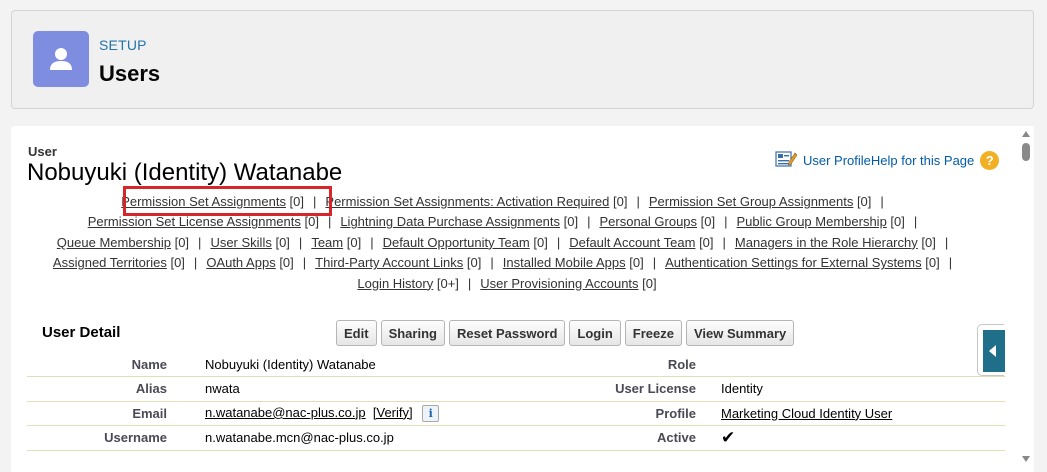 This screenshot has width=1047, height=472. Describe the element at coordinates (990, 160) in the screenshot. I see `question-circle-icon: ?` at that location.